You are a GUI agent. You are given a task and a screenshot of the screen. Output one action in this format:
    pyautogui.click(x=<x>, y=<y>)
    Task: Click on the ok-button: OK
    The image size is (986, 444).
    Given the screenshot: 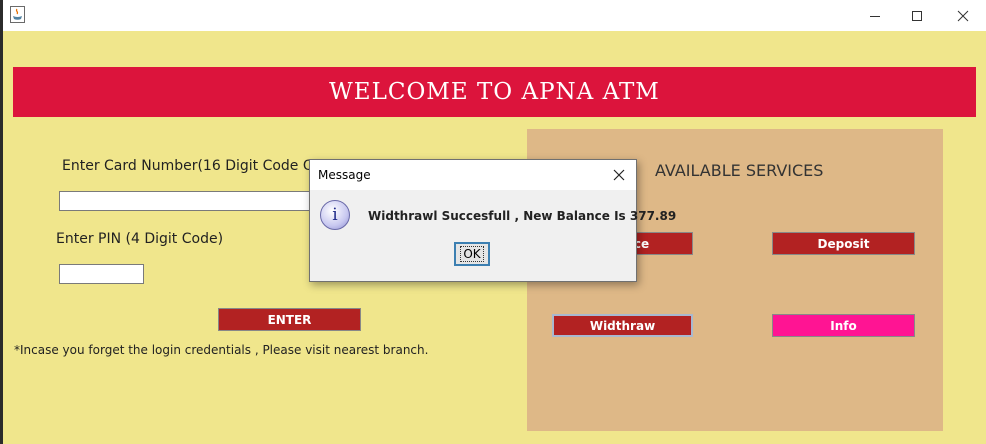 What is the action you would take?
    pyautogui.click(x=472, y=254)
    